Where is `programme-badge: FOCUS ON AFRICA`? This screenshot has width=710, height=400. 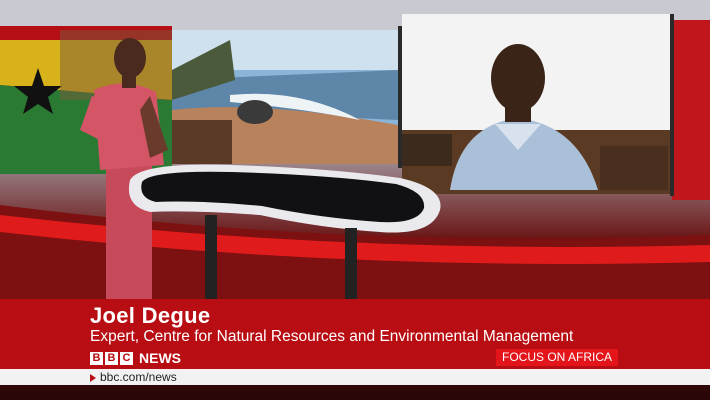
programme-badge: FOCUS ON AFRICA is located at coordinates (557, 357).